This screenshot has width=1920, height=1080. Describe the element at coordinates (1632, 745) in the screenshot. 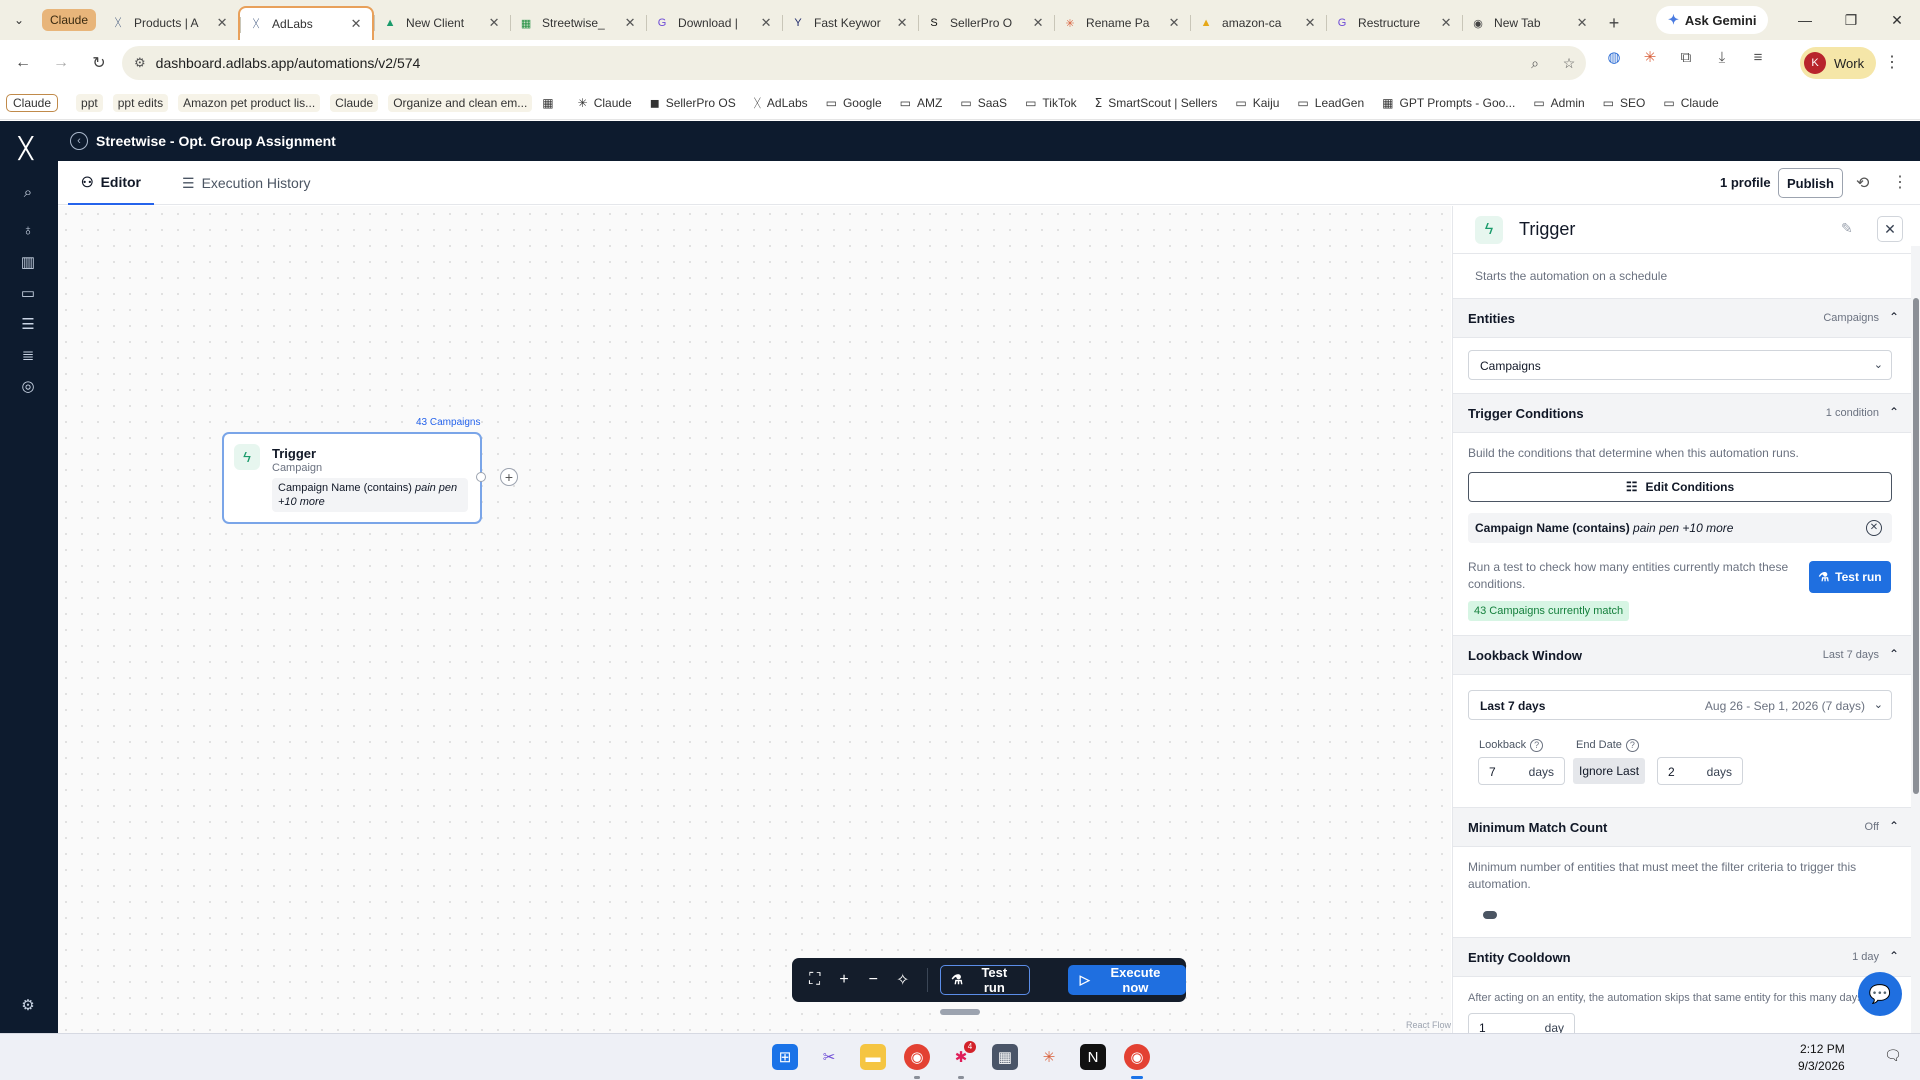

I see `help-icon: ?` at that location.